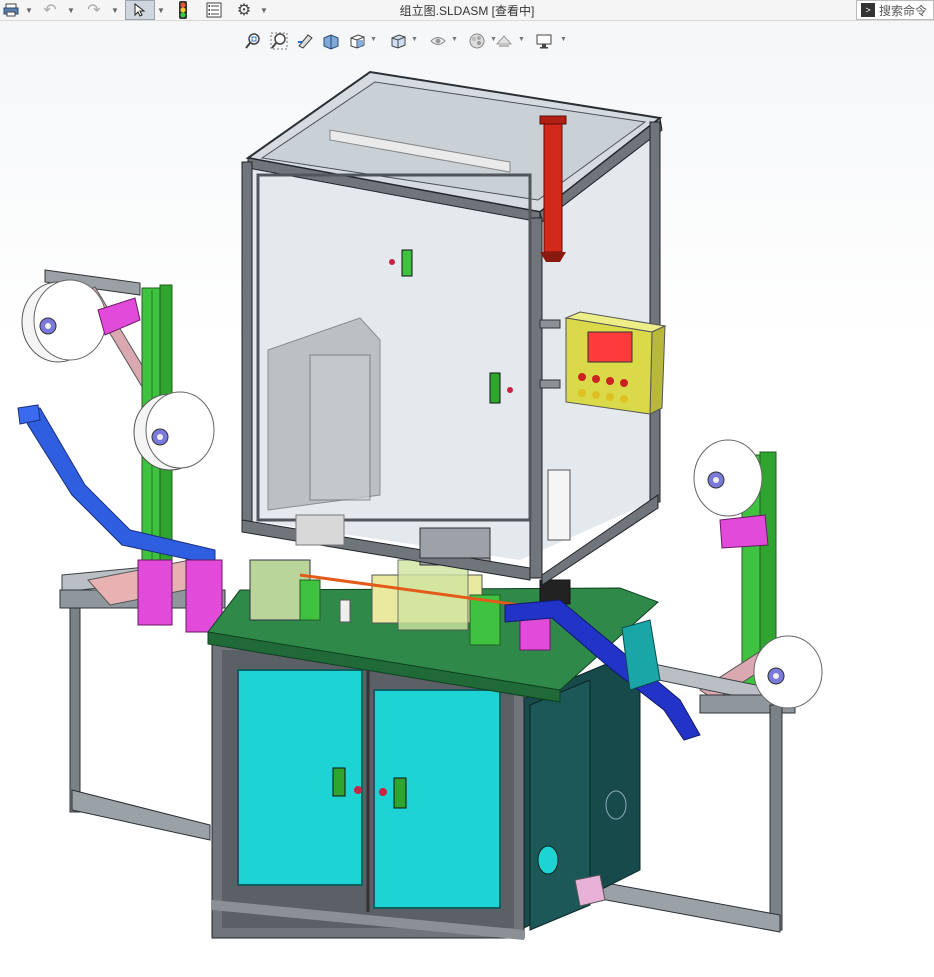 Image resolution: width=934 pixels, height=977 pixels. Describe the element at coordinates (279, 41) in the screenshot. I see `zoom-to-area-icon` at that location.